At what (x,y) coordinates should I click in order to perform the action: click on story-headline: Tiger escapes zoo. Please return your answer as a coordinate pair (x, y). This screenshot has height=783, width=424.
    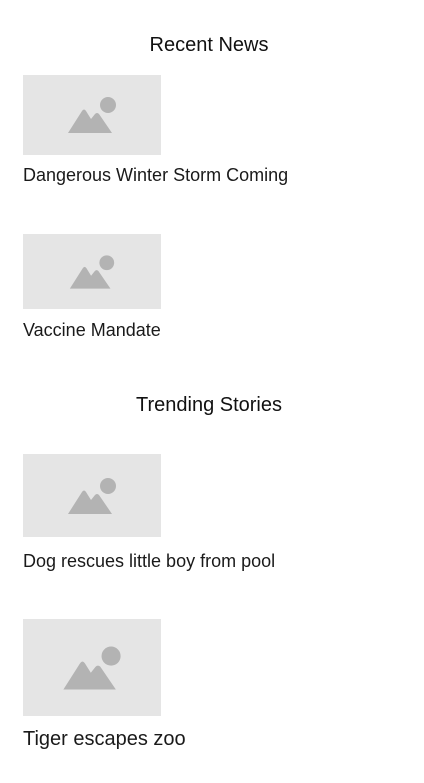
    Looking at the image, I should click on (104, 739).